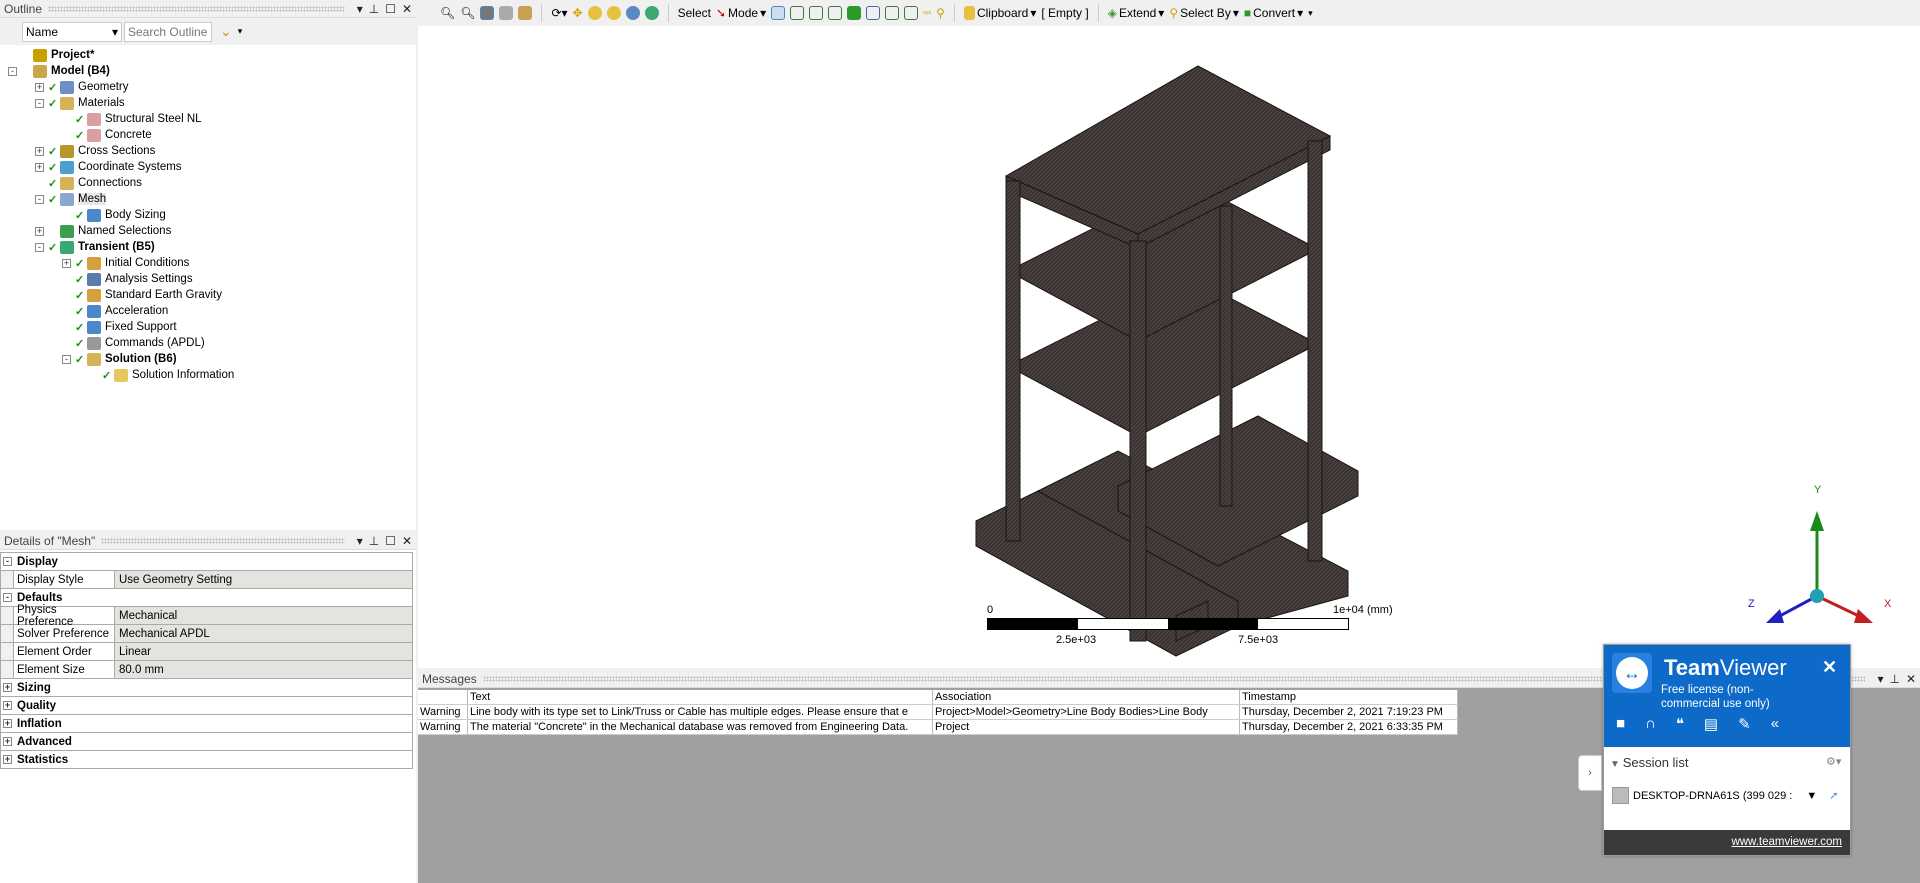 The width and height of the screenshot is (1920, 883). Describe the element at coordinates (940, 13) in the screenshot. I see `probe-icon: ⚲` at that location.